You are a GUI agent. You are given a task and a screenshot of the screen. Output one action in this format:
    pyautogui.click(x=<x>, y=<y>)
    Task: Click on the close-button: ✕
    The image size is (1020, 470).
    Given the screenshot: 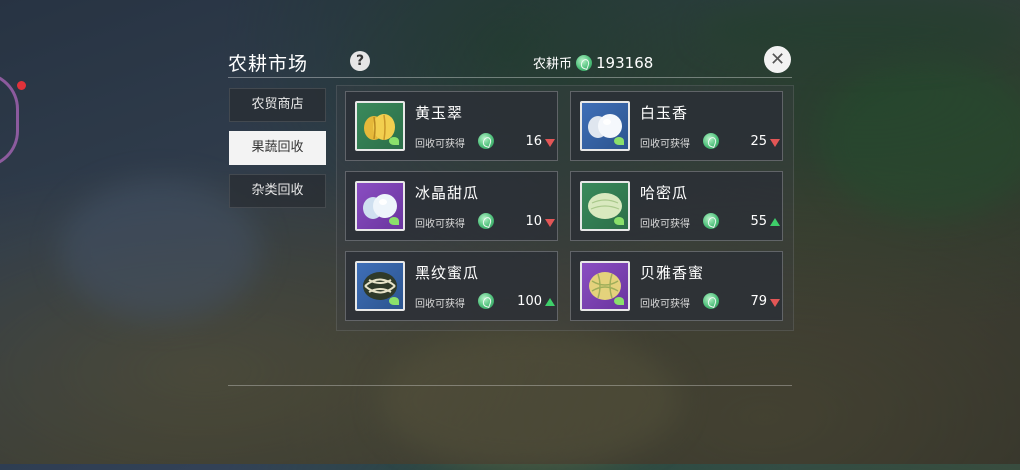 What is the action you would take?
    pyautogui.click(x=777, y=59)
    